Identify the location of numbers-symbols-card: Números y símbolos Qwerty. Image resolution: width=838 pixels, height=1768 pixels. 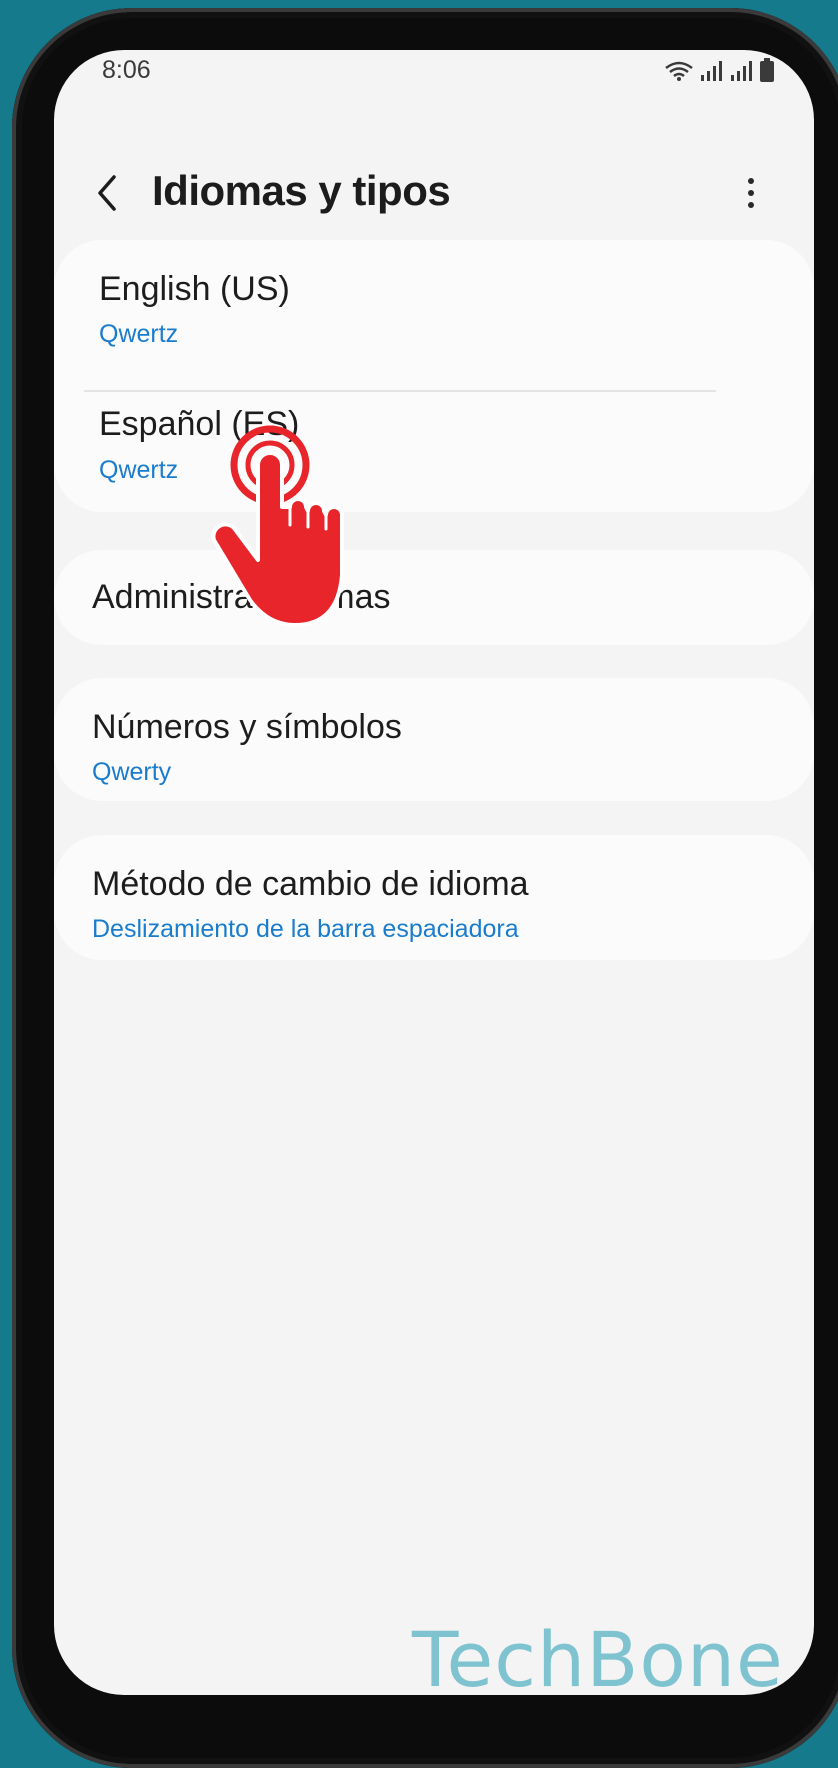
(434, 739).